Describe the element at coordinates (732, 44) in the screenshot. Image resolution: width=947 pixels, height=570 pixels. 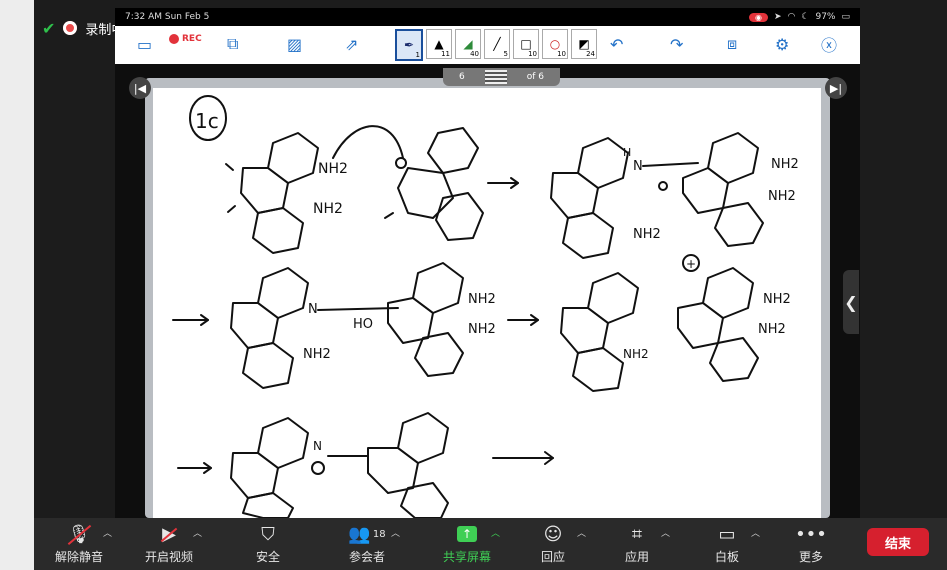
I see `pages-icon: ⧈` at that location.